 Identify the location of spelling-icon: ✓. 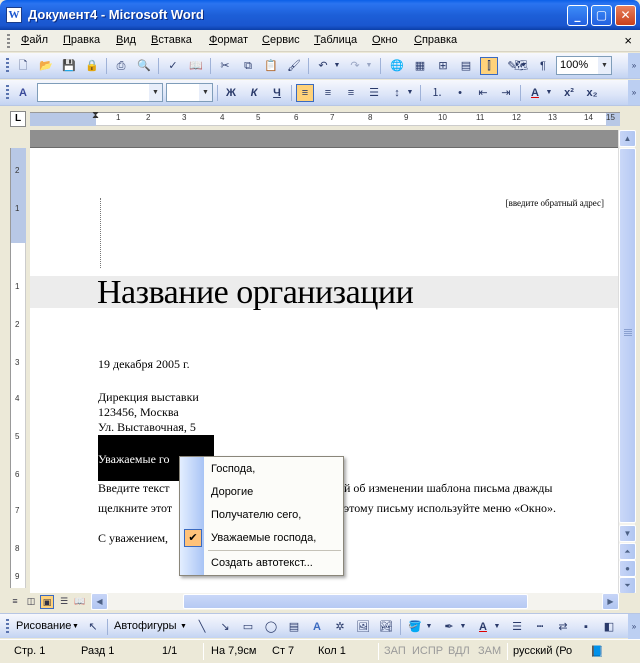
(173, 66).